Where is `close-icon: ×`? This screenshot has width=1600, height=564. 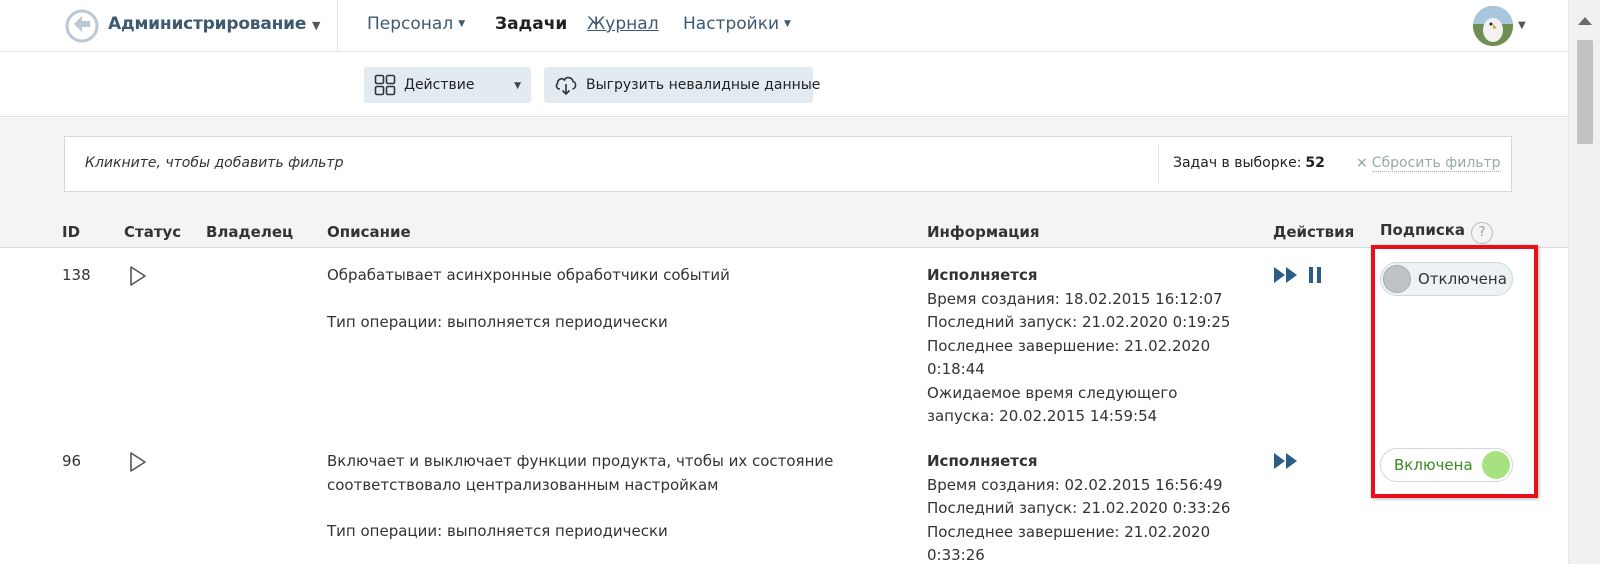
close-icon: × is located at coordinates (1362, 163).